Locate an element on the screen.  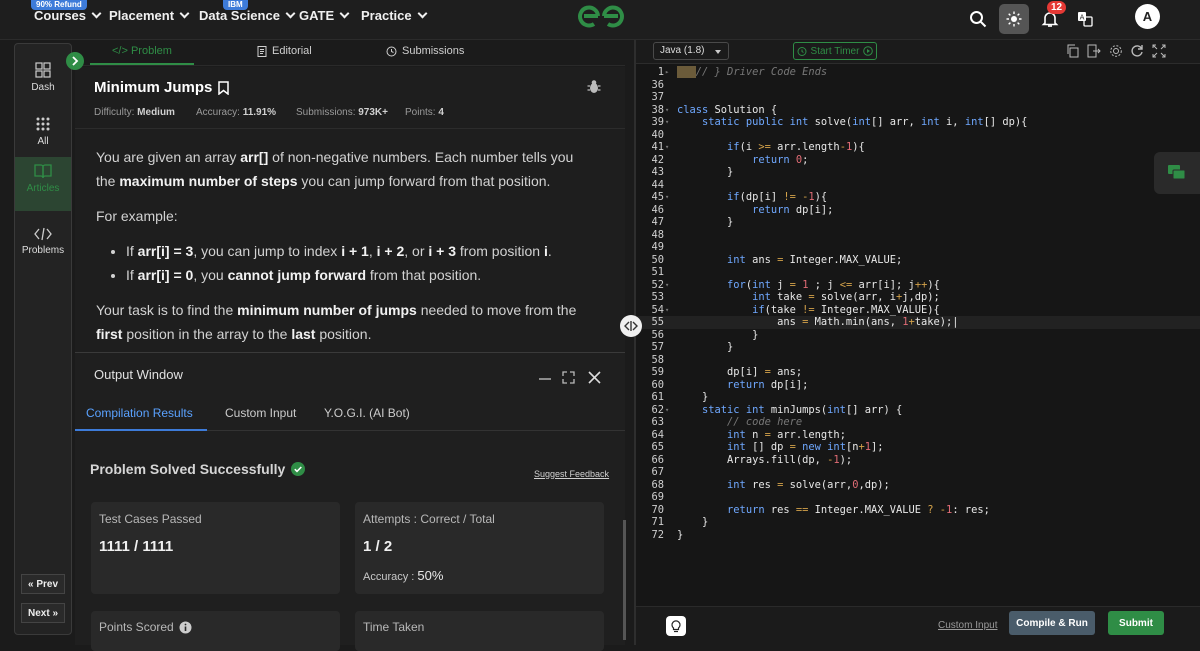
start-timer-button: Start Timer is located at coordinates (835, 51).